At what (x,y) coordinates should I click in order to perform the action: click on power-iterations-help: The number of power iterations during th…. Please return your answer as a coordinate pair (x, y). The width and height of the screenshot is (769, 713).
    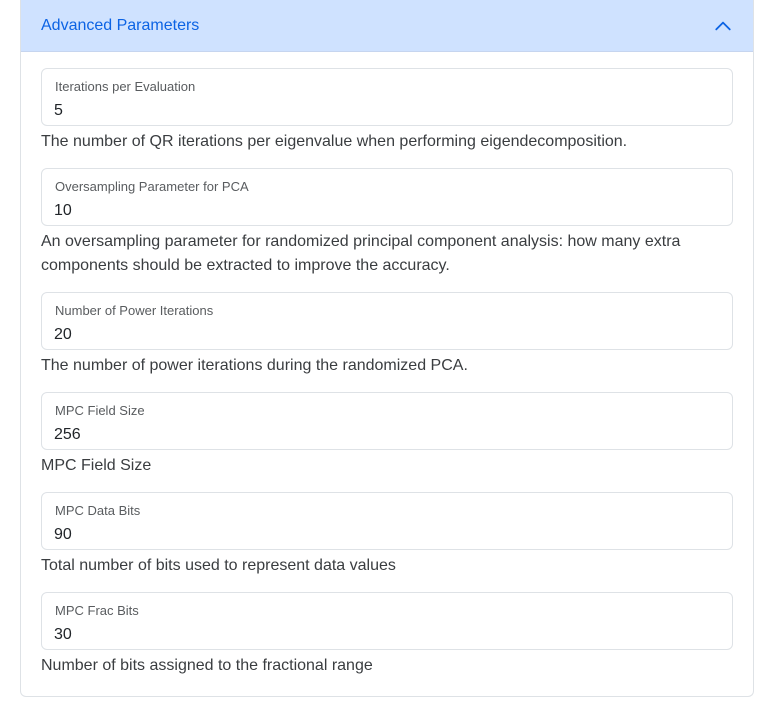
    Looking at the image, I should click on (254, 365).